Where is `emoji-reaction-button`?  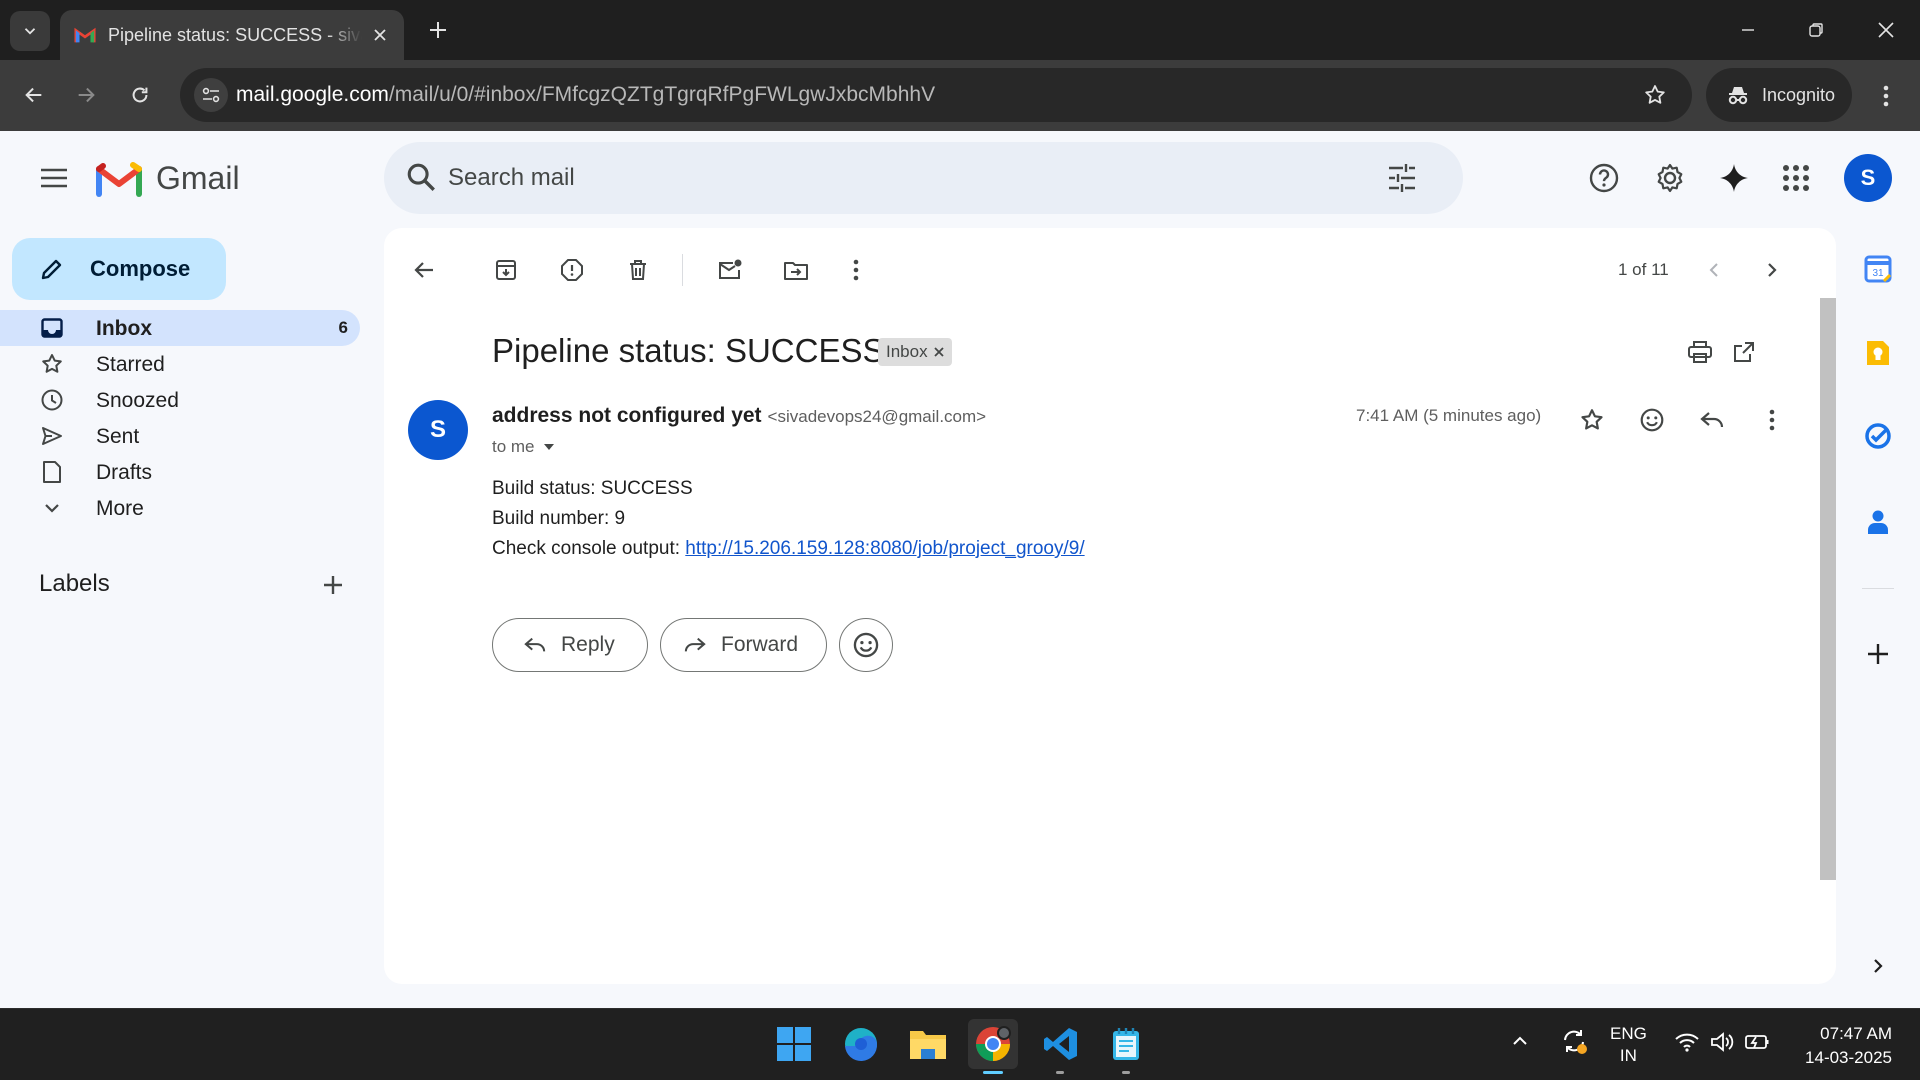
emoji-reaction-button is located at coordinates (866, 645).